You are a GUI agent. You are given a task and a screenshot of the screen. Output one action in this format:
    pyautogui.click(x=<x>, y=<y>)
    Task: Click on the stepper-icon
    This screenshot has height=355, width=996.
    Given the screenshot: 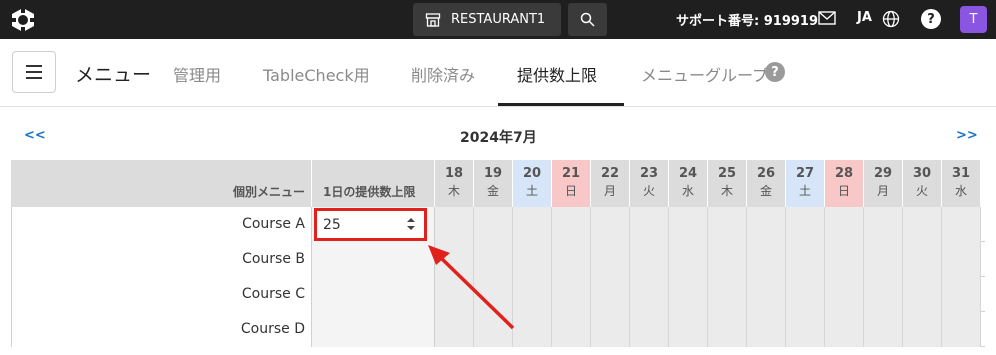 What is the action you would take?
    pyautogui.click(x=411, y=224)
    